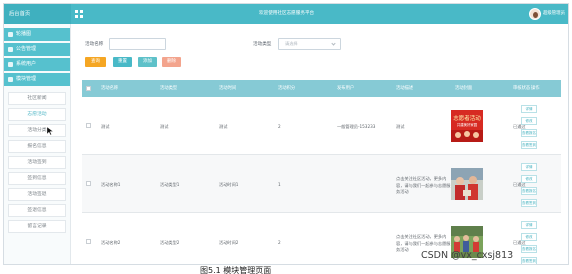 The height and width of the screenshot is (274, 572). Describe the element at coordinates (26, 79) in the screenshot. I see `sidebar-menu-label: 模块管理` at that location.